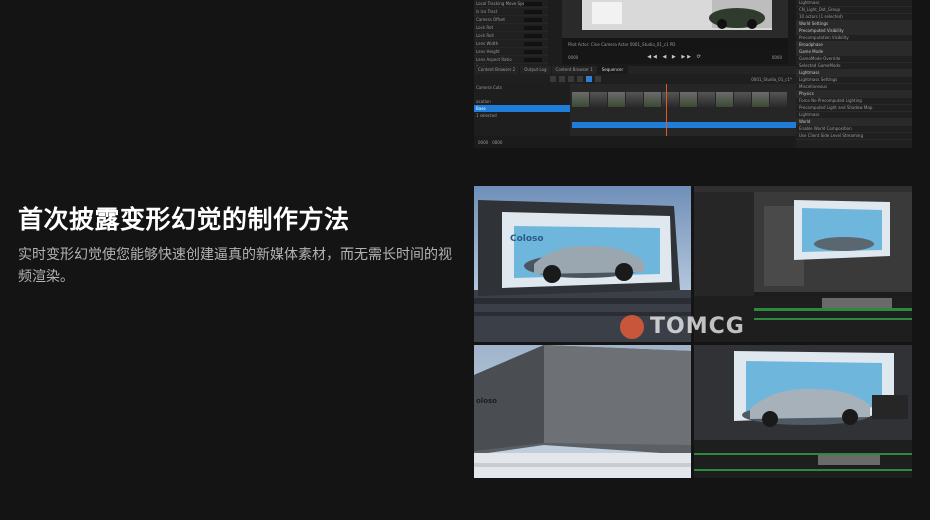  Describe the element at coordinates (511, 12) in the screenshot. I see `details-row: Is Ice Tract` at that location.